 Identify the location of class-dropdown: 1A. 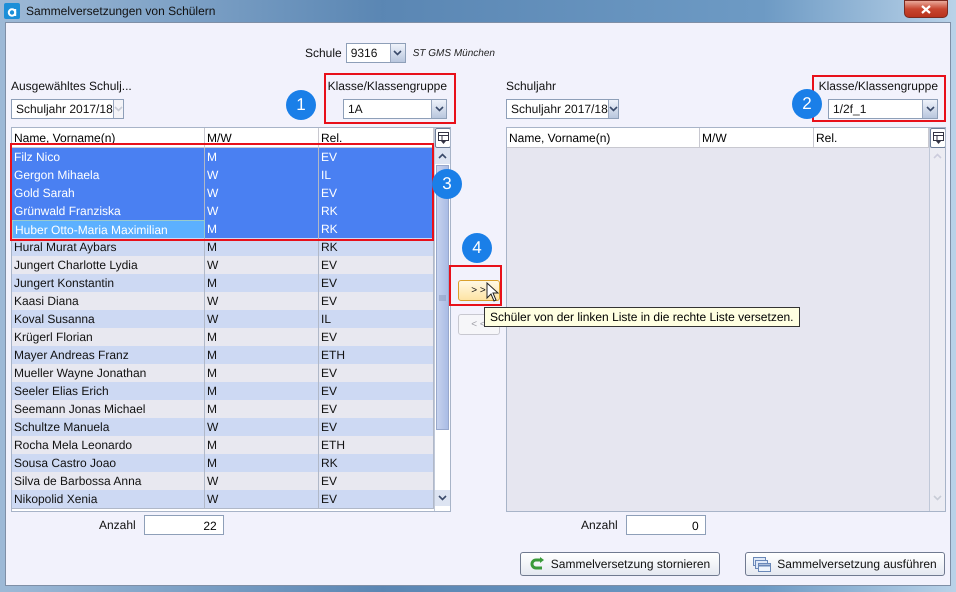
(395, 109).